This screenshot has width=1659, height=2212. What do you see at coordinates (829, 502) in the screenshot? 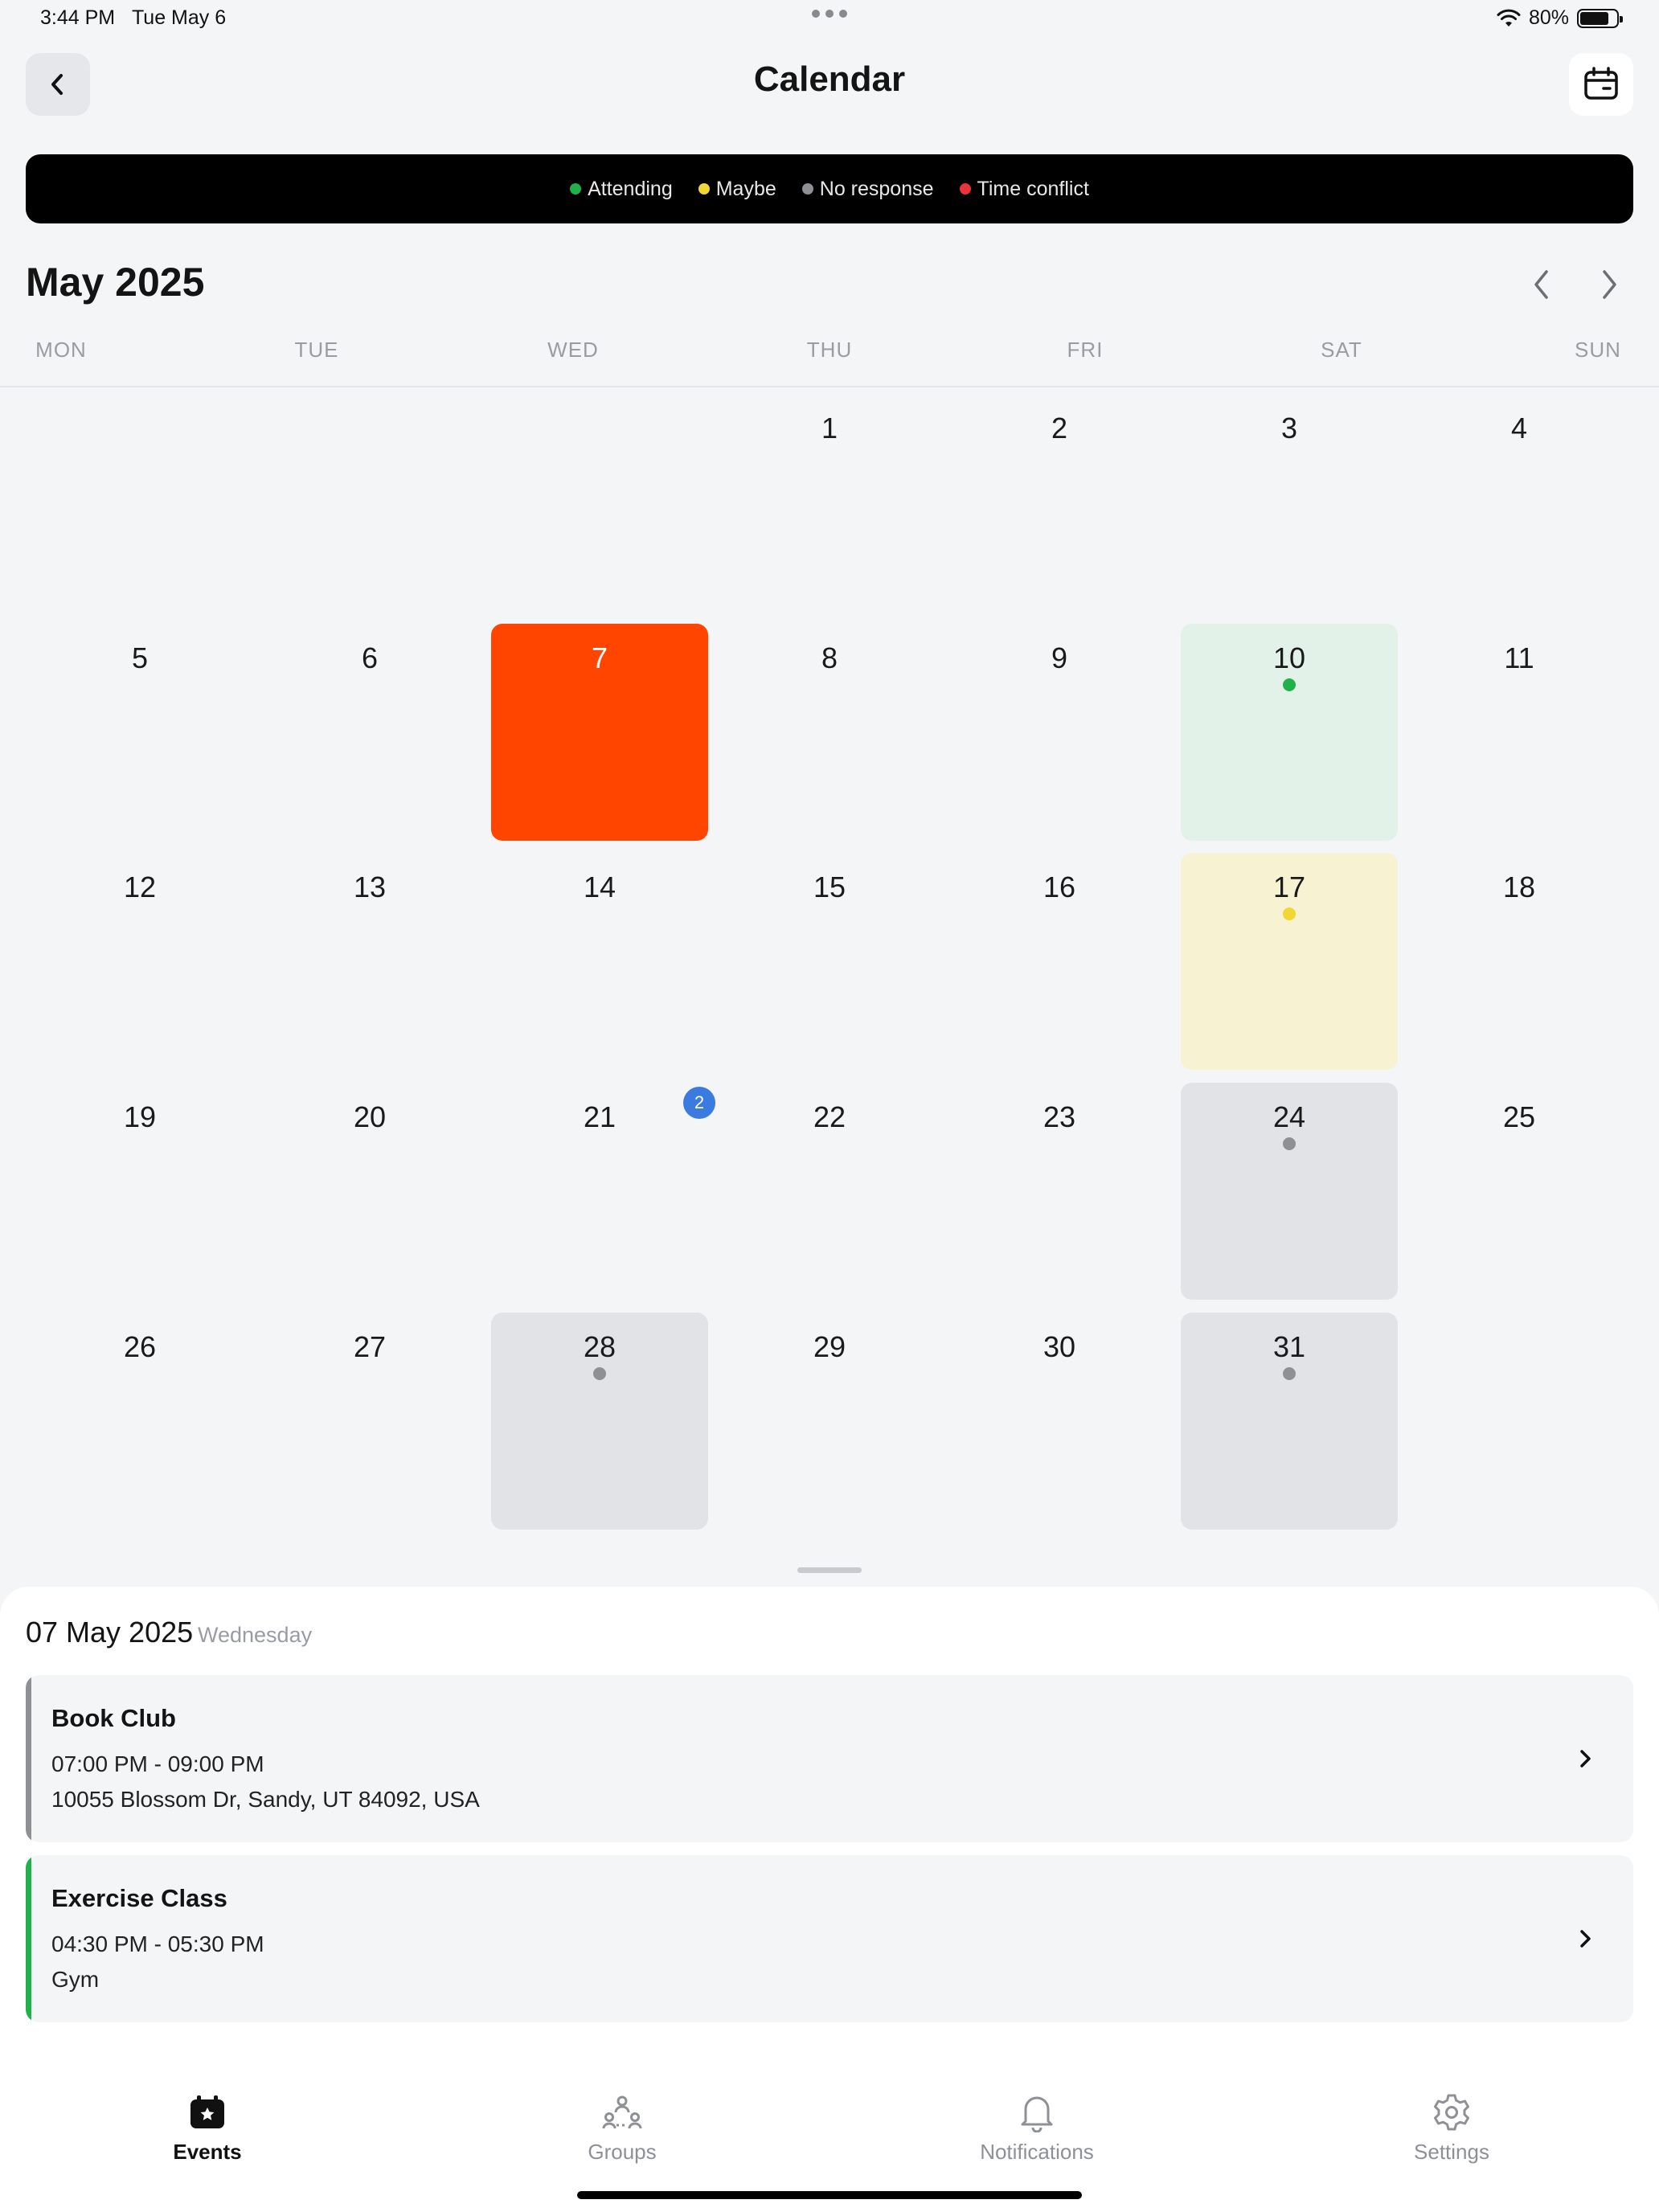
I see `calendar-day-1: 1` at bounding box center [829, 502].